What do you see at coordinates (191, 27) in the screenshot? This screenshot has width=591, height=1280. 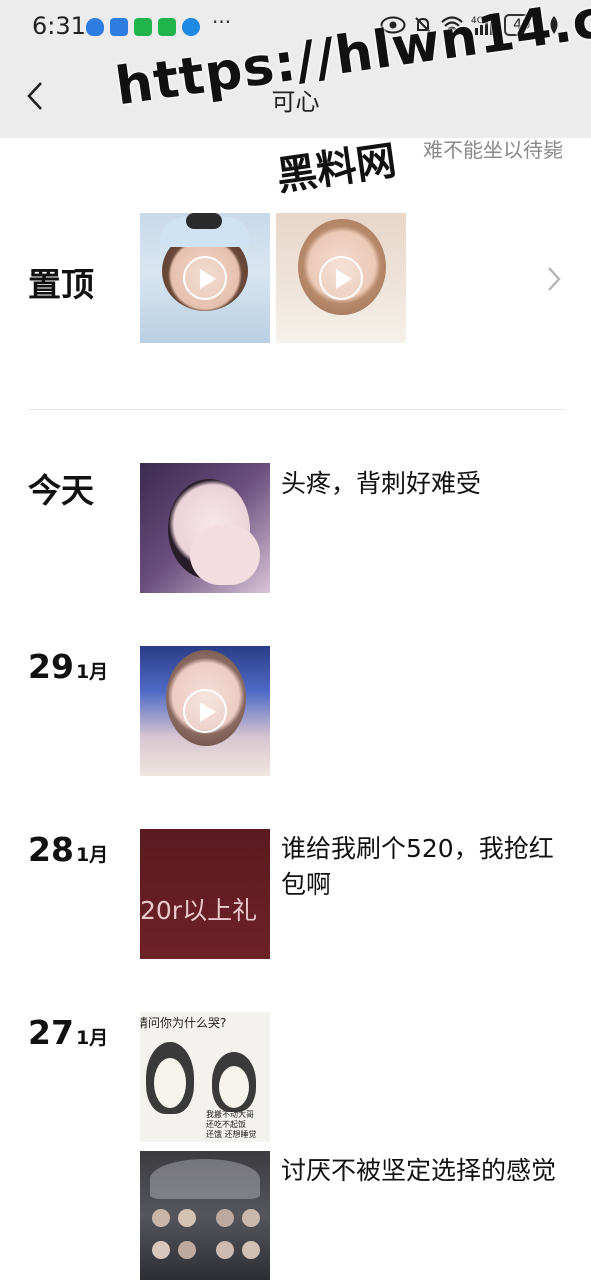 I see `message-icon` at bounding box center [191, 27].